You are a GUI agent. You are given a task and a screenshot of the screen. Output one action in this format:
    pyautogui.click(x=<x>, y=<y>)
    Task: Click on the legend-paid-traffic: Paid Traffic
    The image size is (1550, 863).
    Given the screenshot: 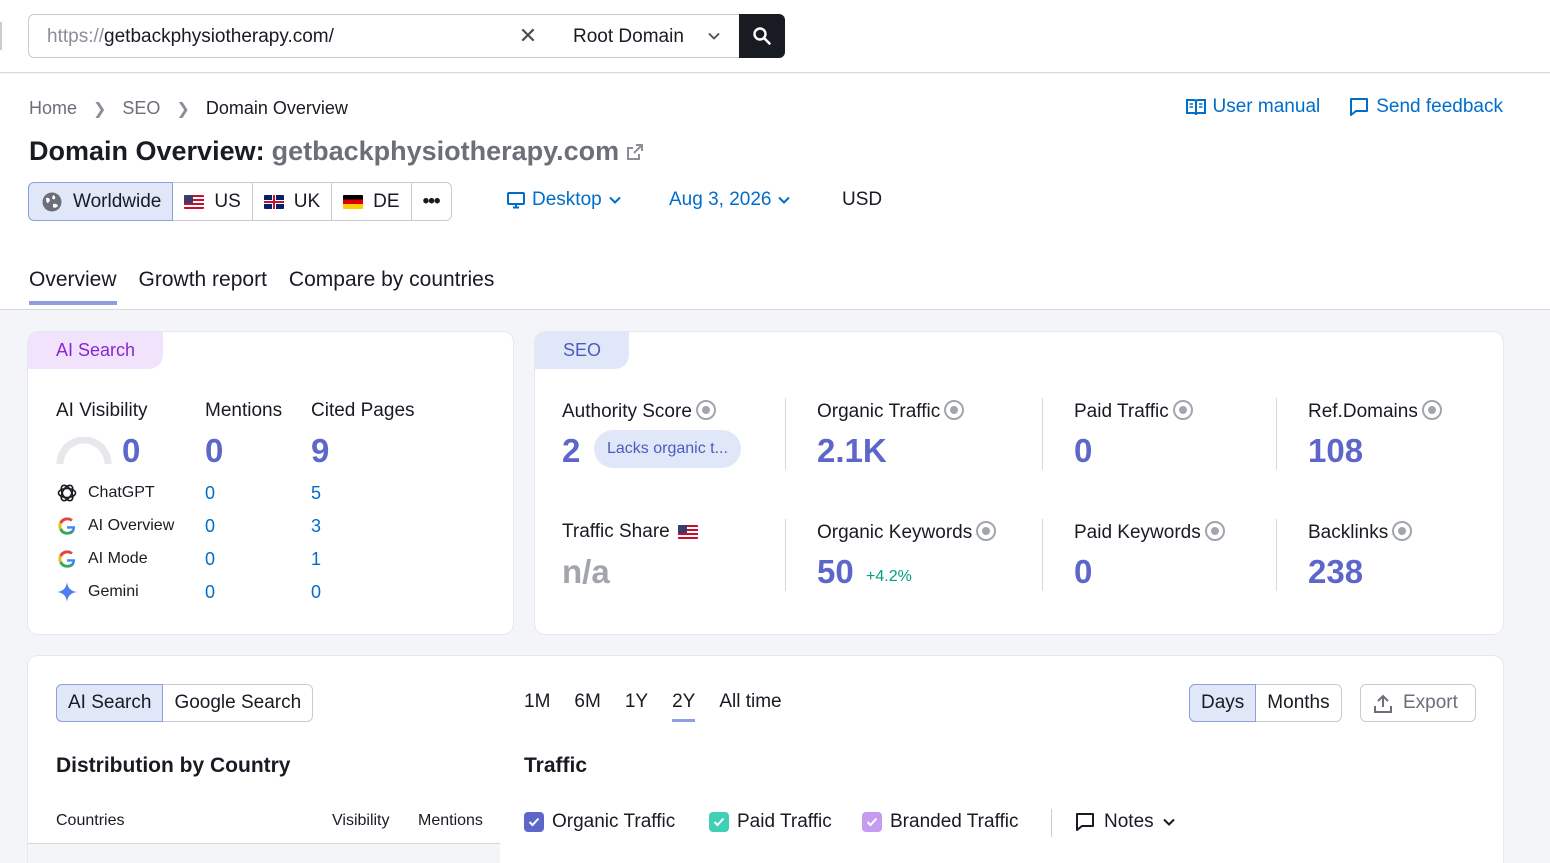 What is the action you would take?
    pyautogui.click(x=770, y=822)
    